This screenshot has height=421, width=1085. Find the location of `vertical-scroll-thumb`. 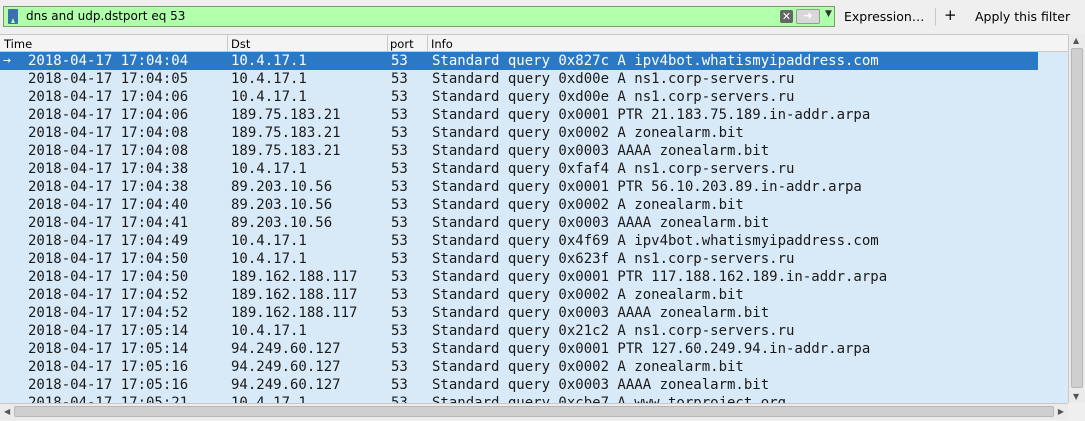

vertical-scroll-thumb is located at coordinates (1077, 218).